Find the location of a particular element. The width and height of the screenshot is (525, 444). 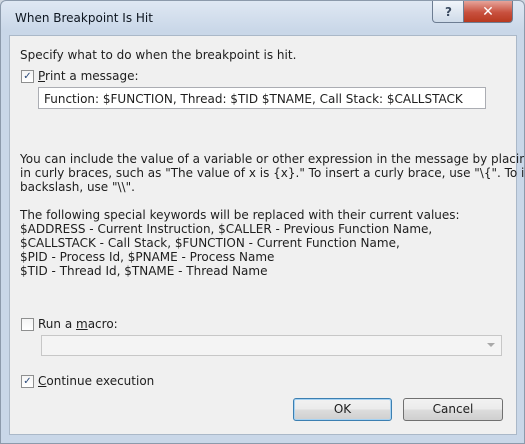

run-macro-mnemonic: m is located at coordinates (82, 324).